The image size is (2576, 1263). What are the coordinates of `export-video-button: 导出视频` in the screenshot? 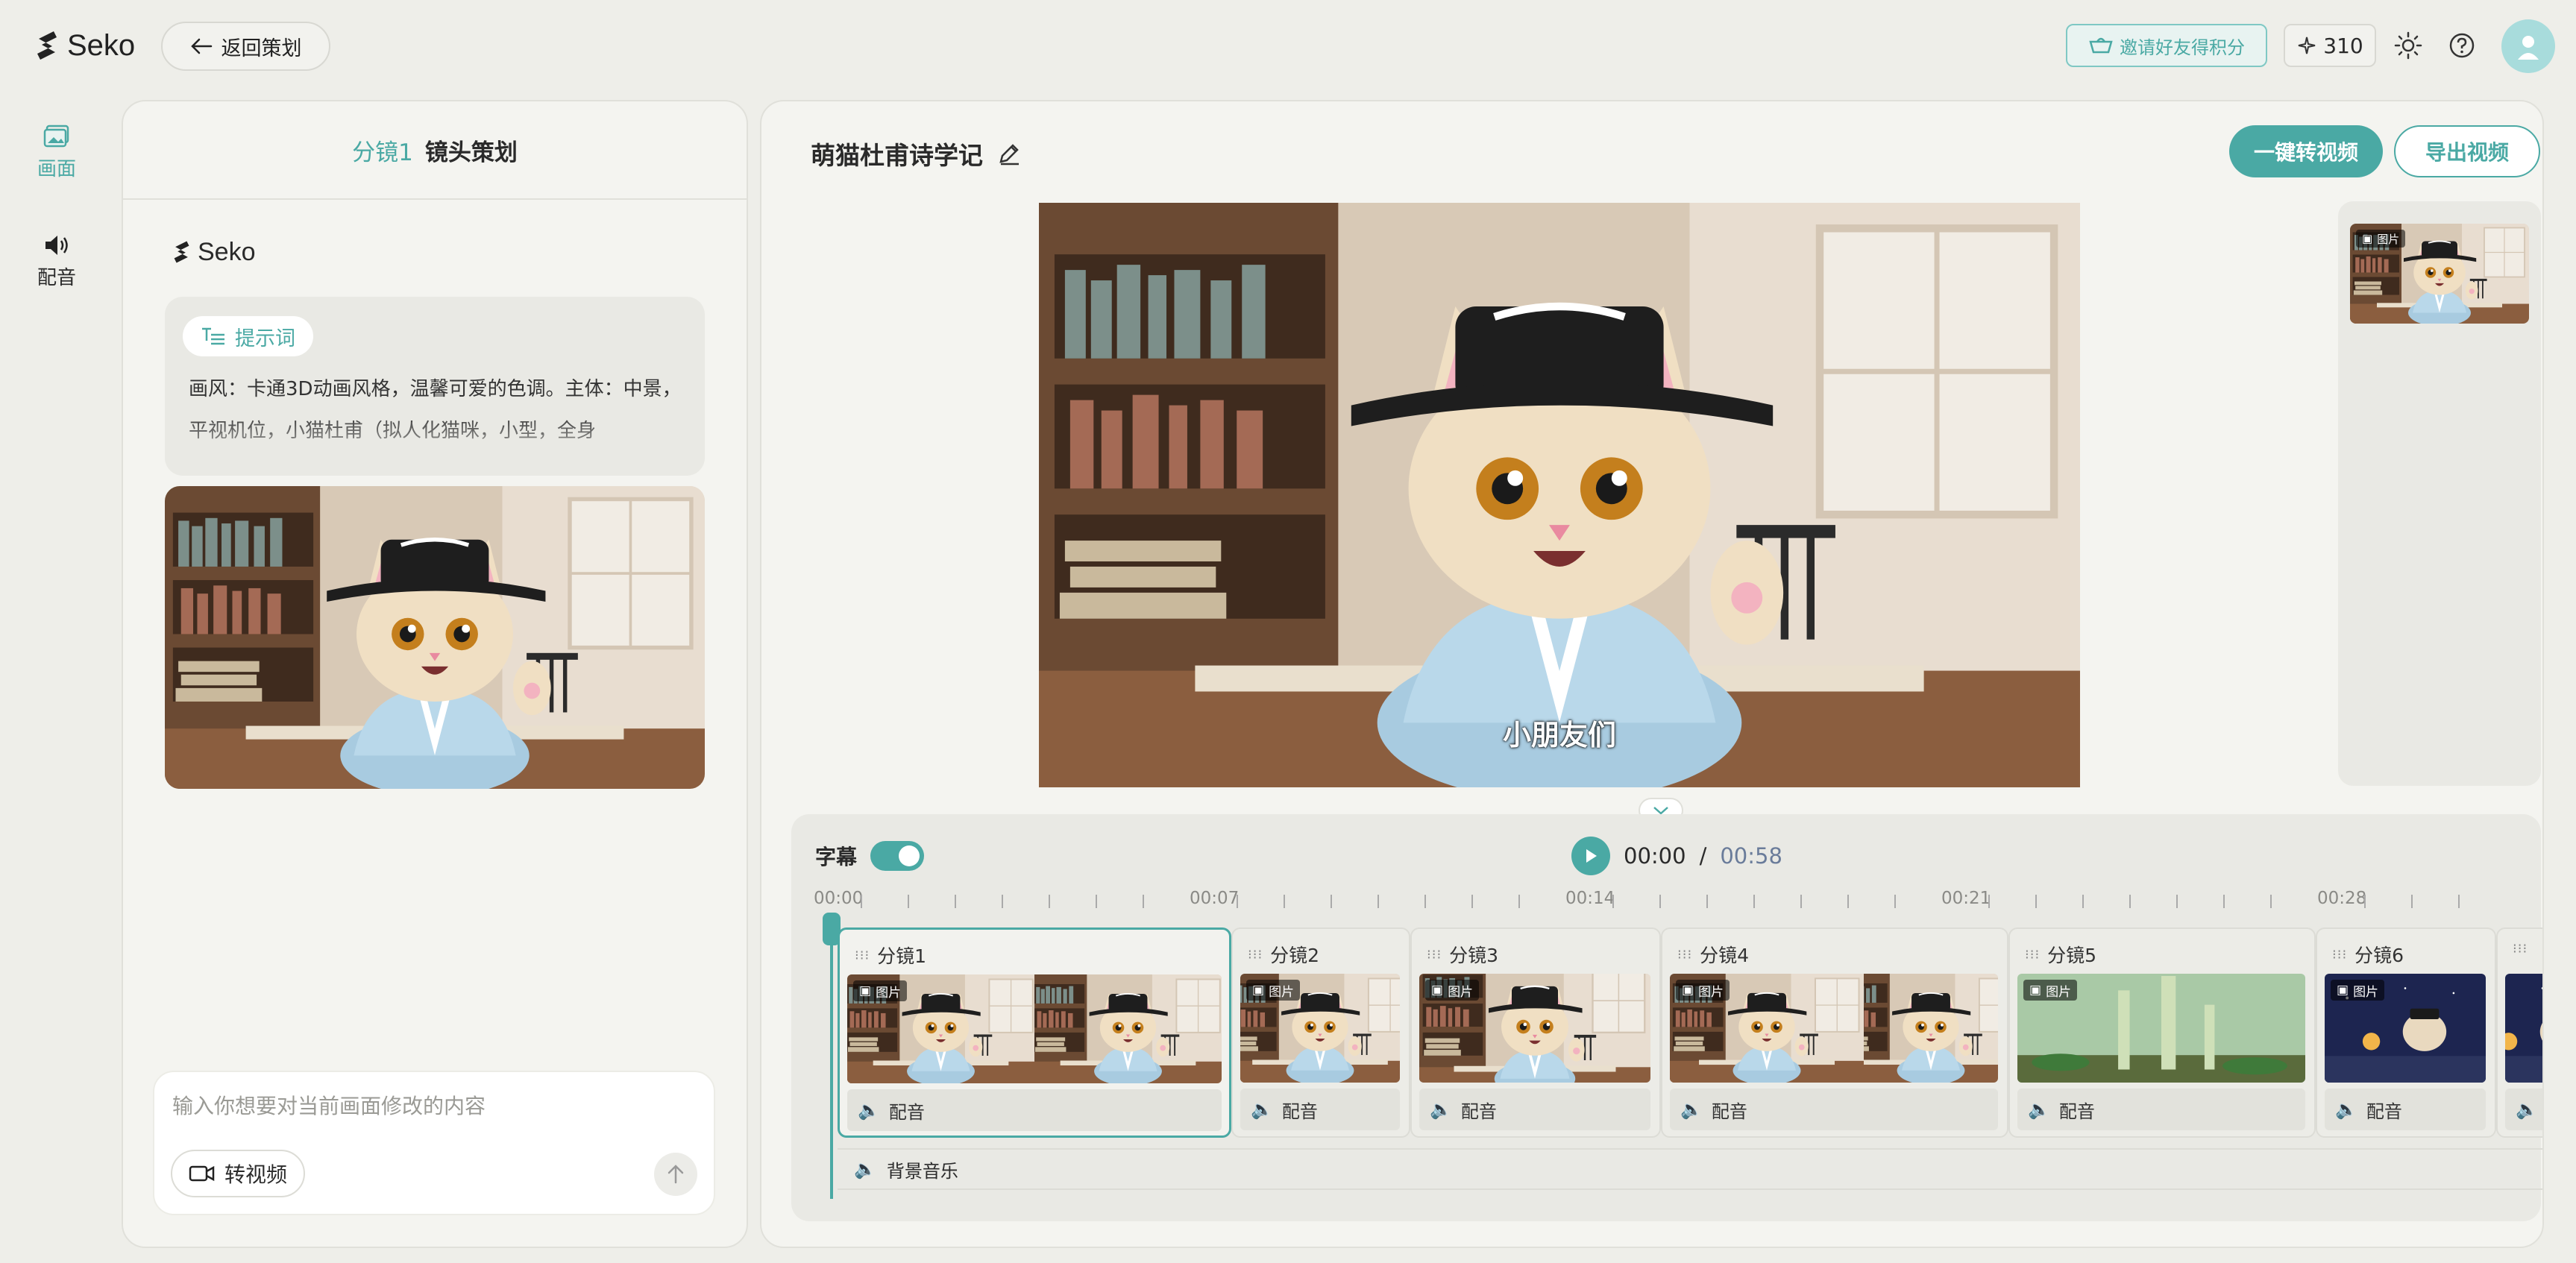 It's located at (2467, 151).